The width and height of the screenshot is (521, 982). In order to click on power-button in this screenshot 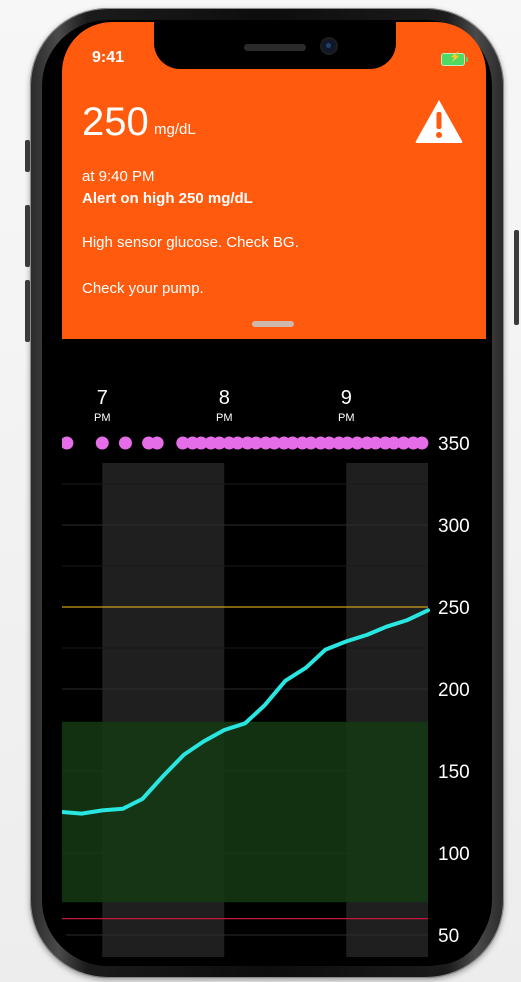, I will do `click(516, 277)`.